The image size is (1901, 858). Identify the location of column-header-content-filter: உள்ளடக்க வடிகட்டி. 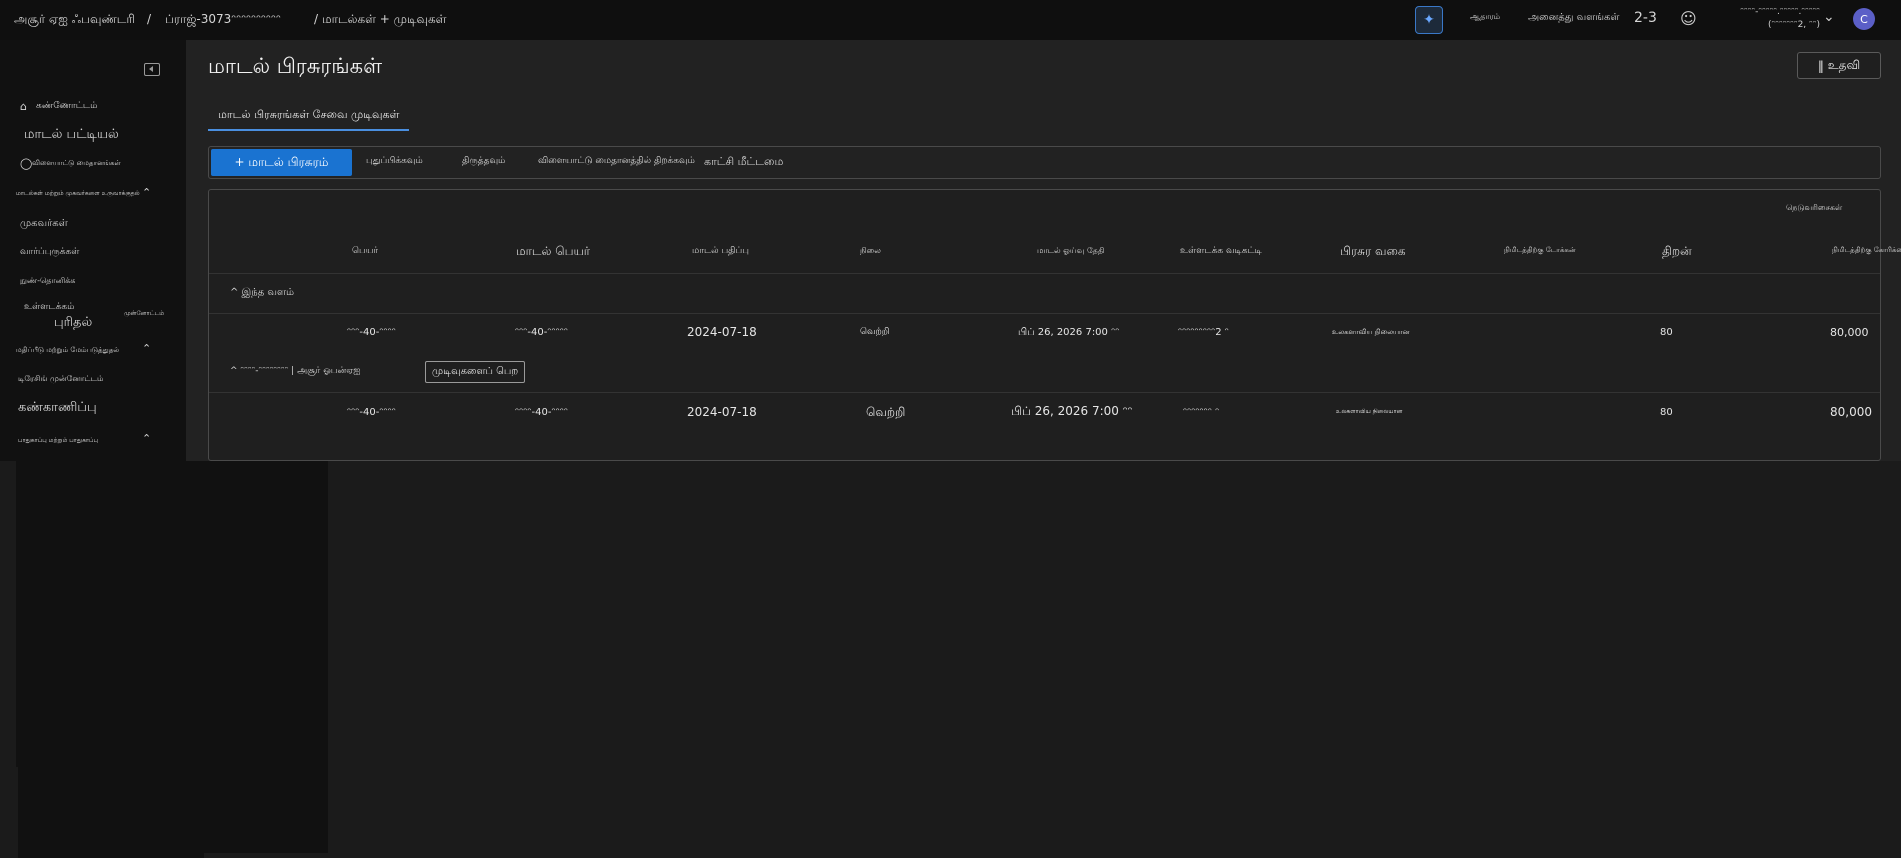
(1221, 251).